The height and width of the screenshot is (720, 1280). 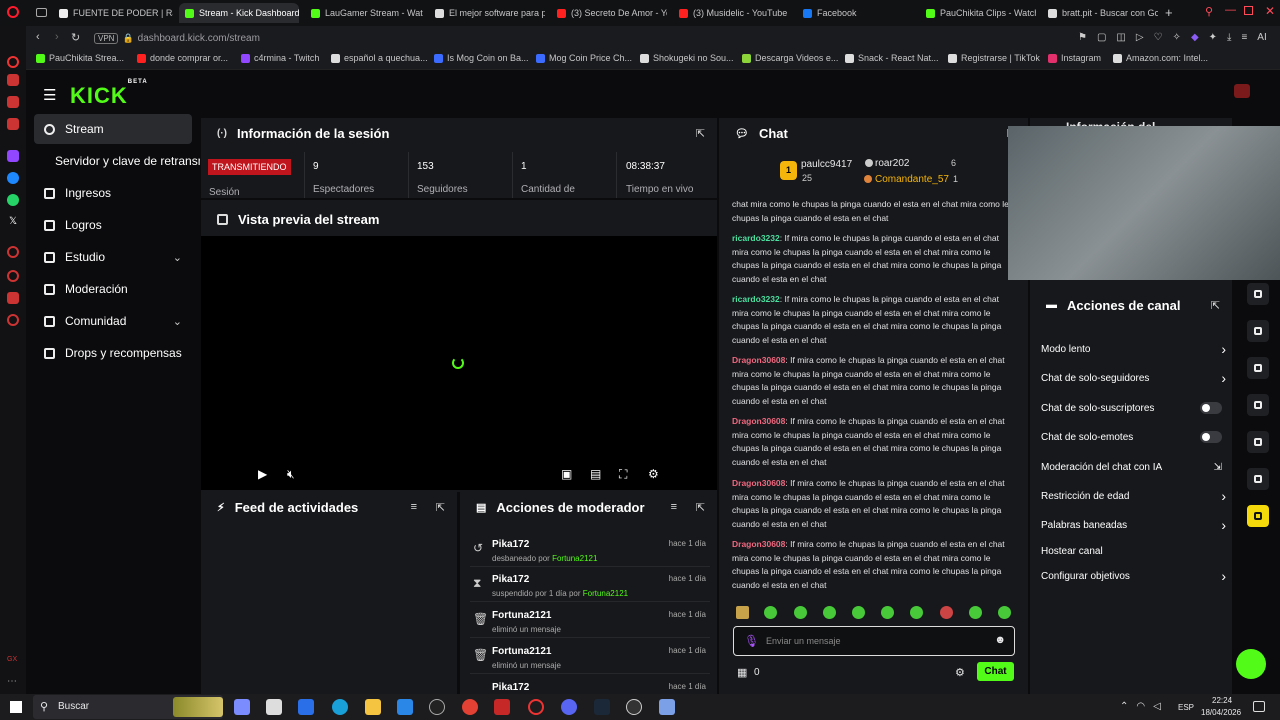 What do you see at coordinates (57, 37) in the screenshot?
I see `forward-icon: ›` at bounding box center [57, 37].